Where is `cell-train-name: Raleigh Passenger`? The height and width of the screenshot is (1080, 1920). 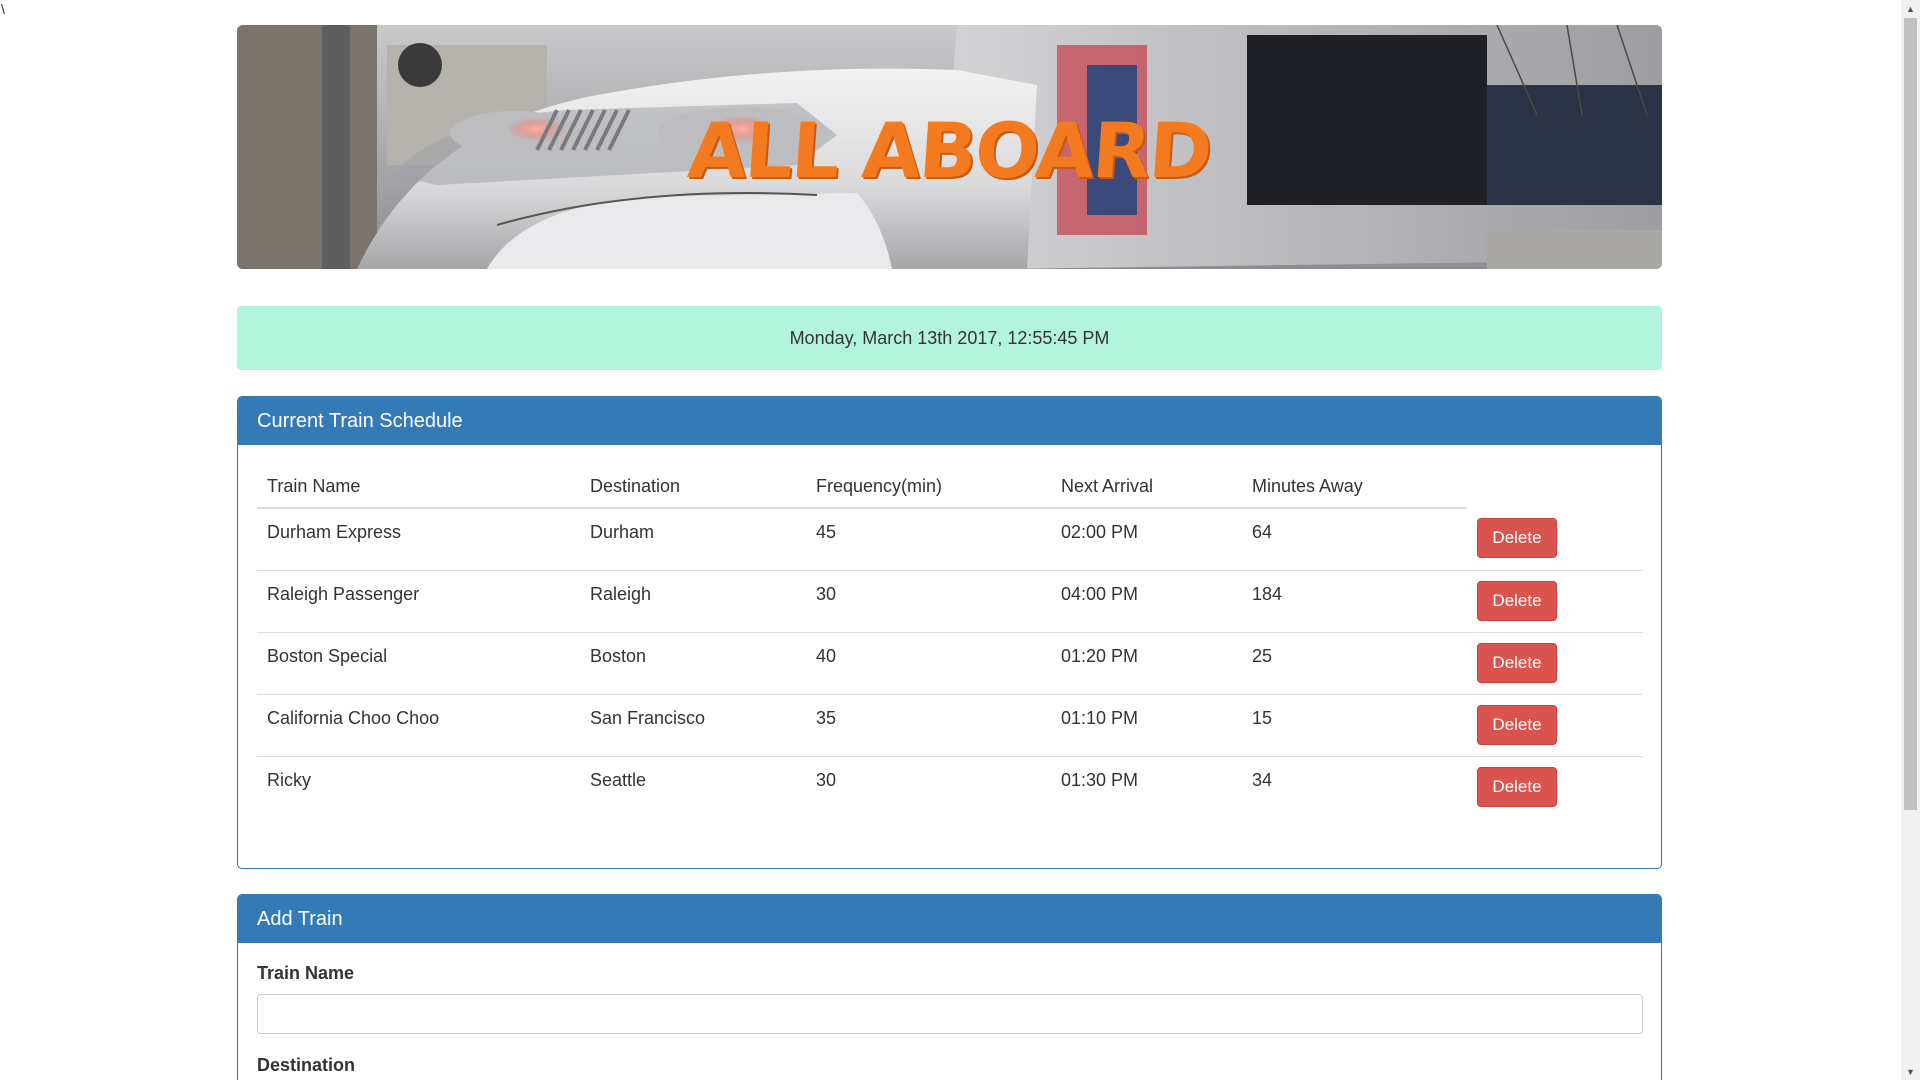
cell-train-name: Raleigh Passenger is located at coordinates (418, 601).